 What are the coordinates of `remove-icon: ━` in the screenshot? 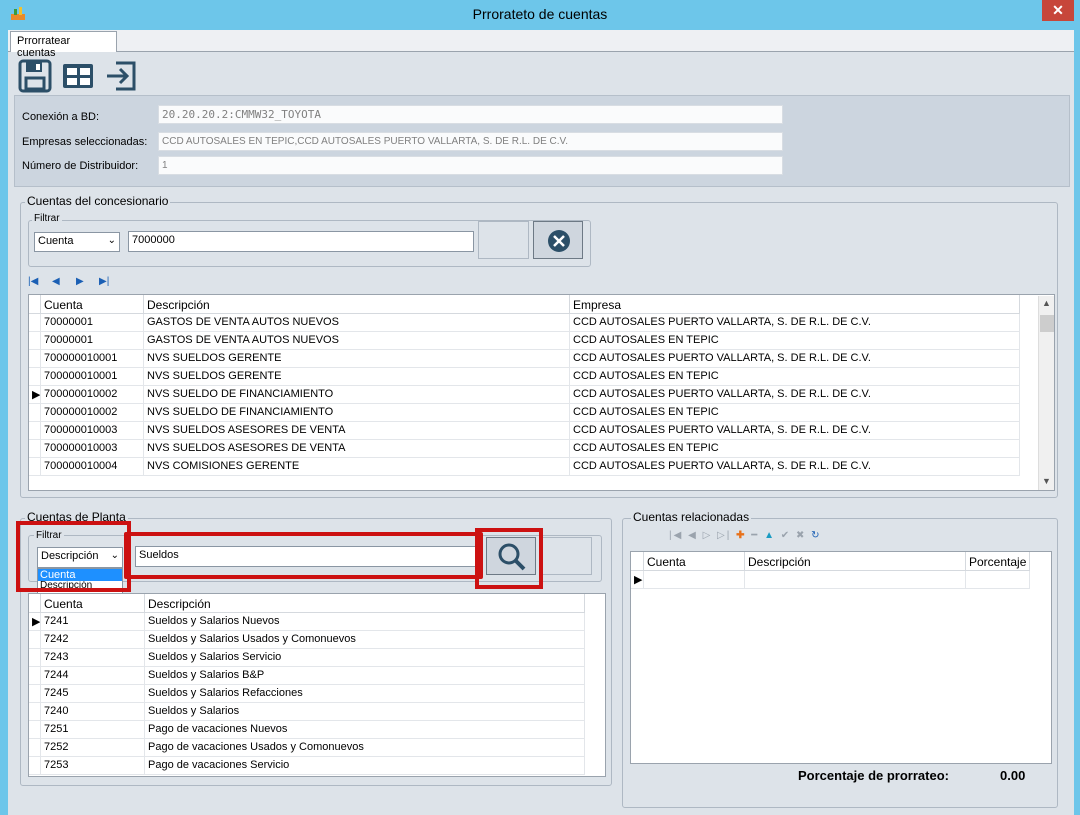 It's located at (755, 535).